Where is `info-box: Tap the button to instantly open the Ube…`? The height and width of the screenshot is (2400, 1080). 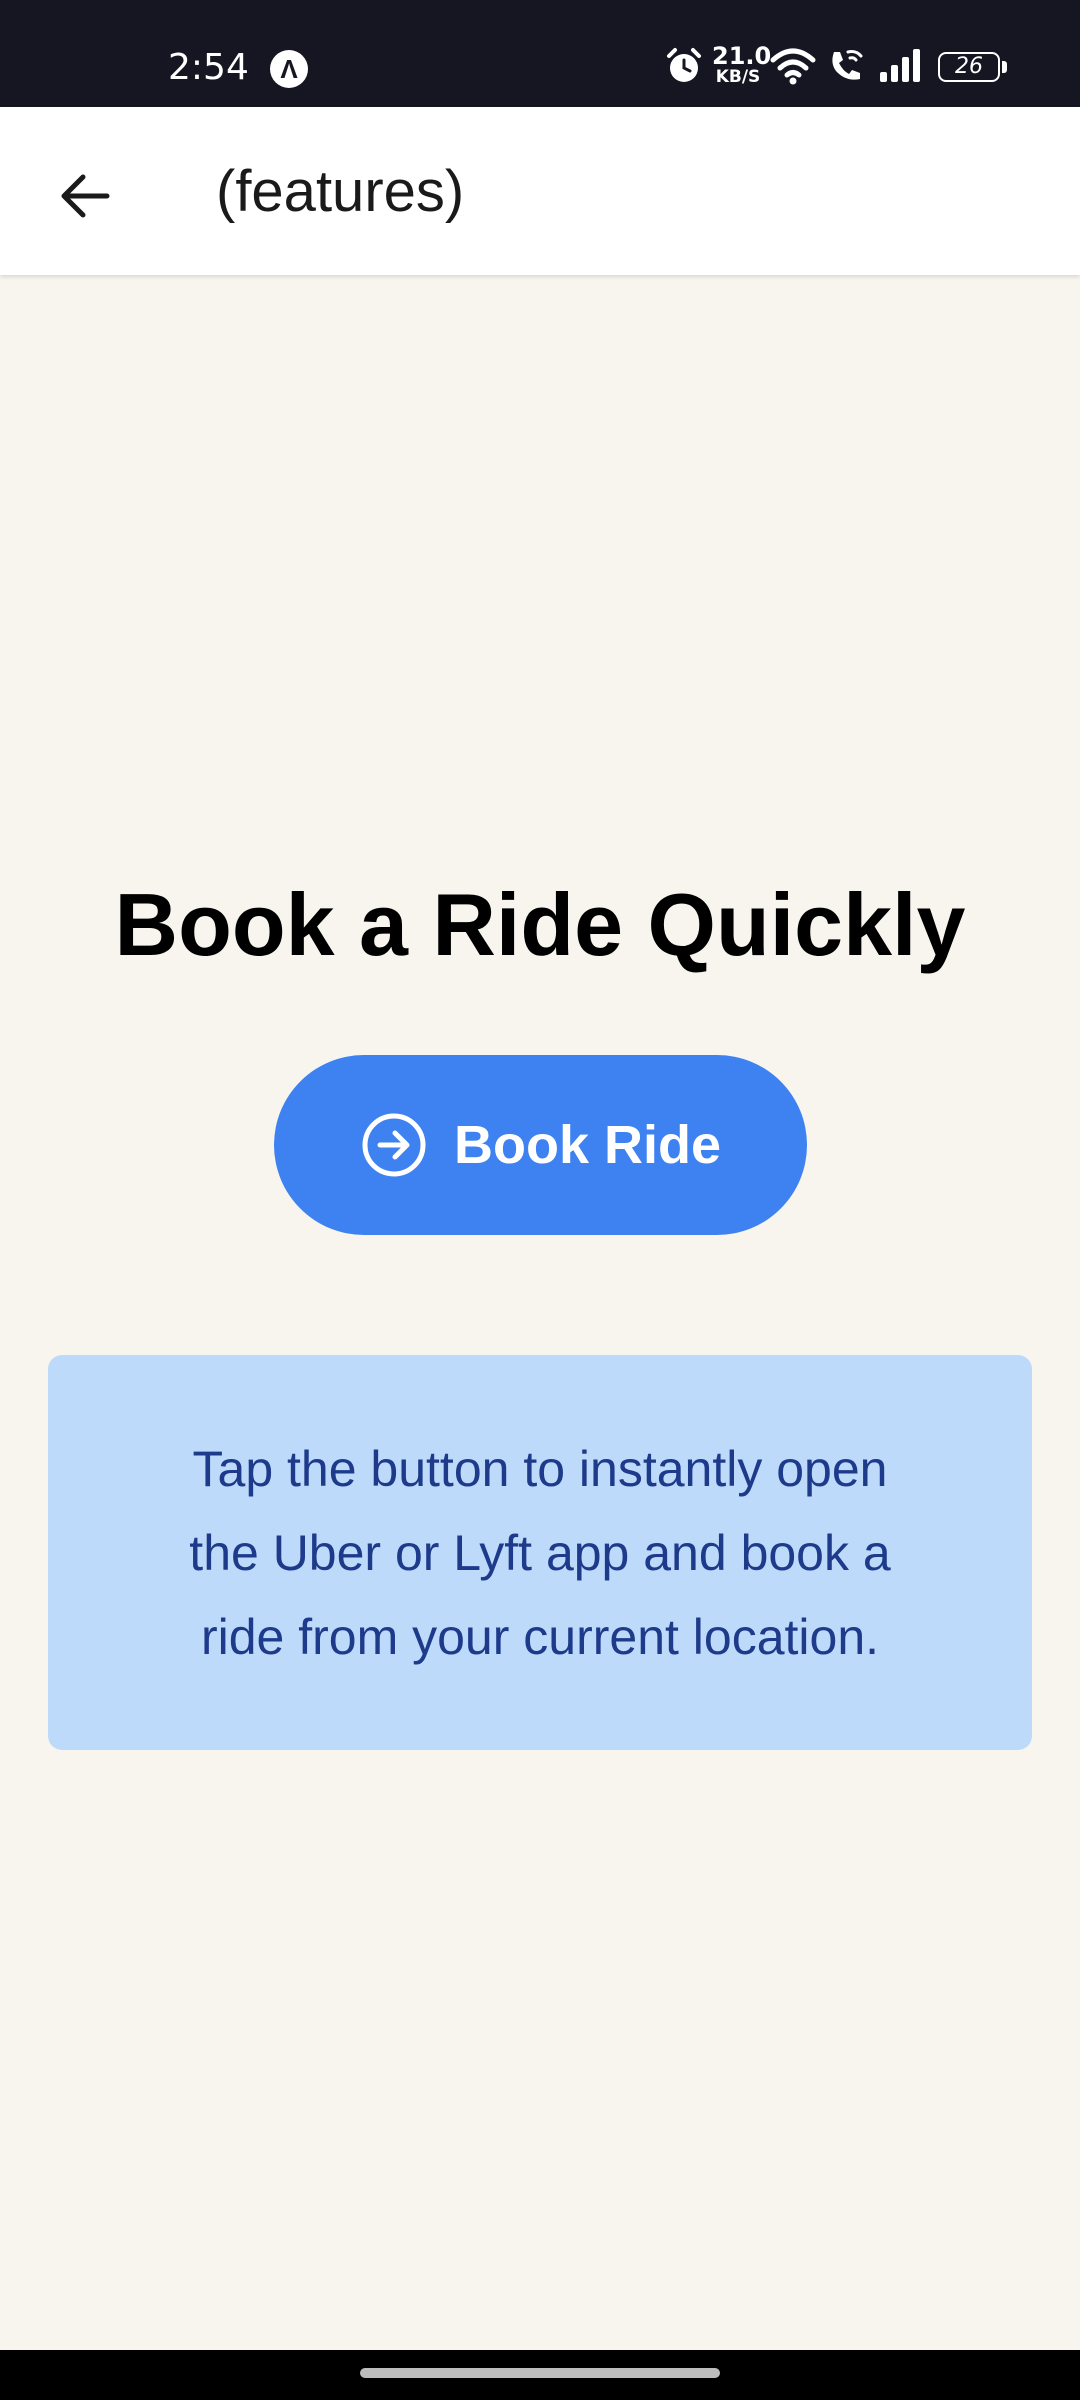 info-box: Tap the button to instantly open the Ube… is located at coordinates (540, 1552).